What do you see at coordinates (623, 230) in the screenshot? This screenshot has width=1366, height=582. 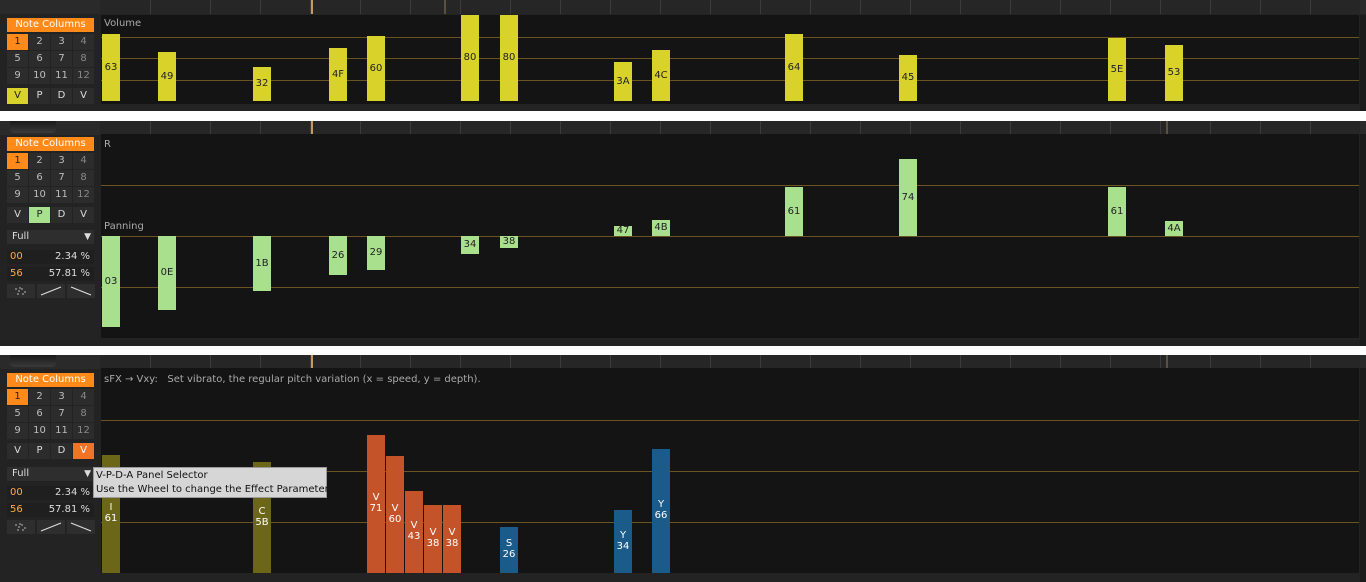 I see `panning-bar: 47` at bounding box center [623, 230].